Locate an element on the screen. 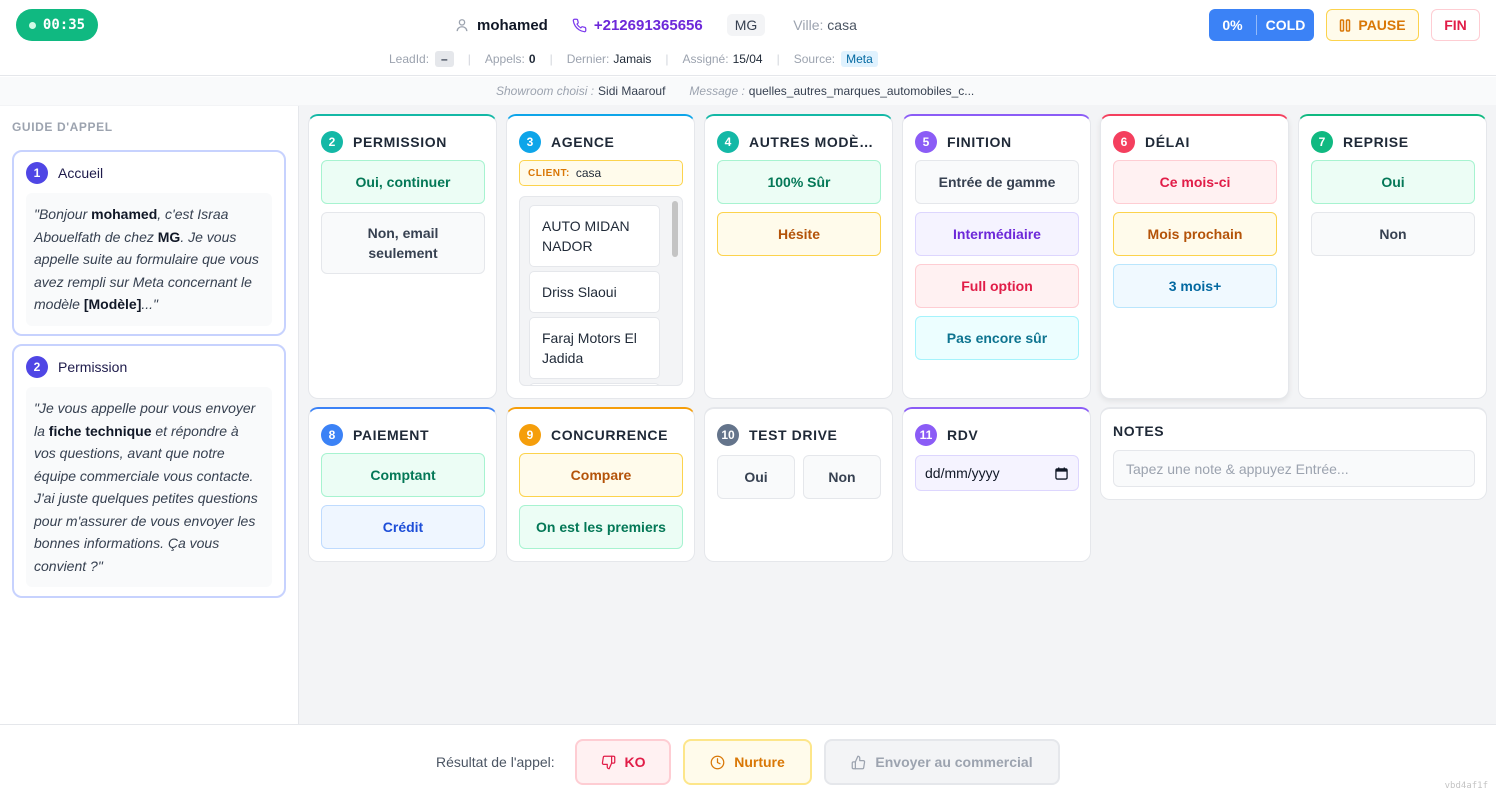  card-reprise: 7 REPRISE Oui Non is located at coordinates (1392, 256).